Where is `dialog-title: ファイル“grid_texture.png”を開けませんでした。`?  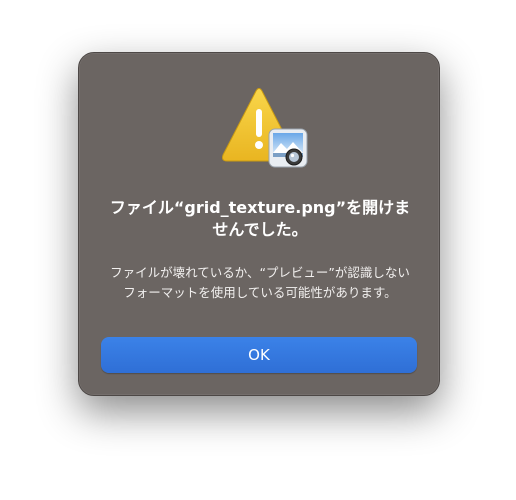 dialog-title: ファイル“grid_texture.png”を開けませんでした。 is located at coordinates (260, 218).